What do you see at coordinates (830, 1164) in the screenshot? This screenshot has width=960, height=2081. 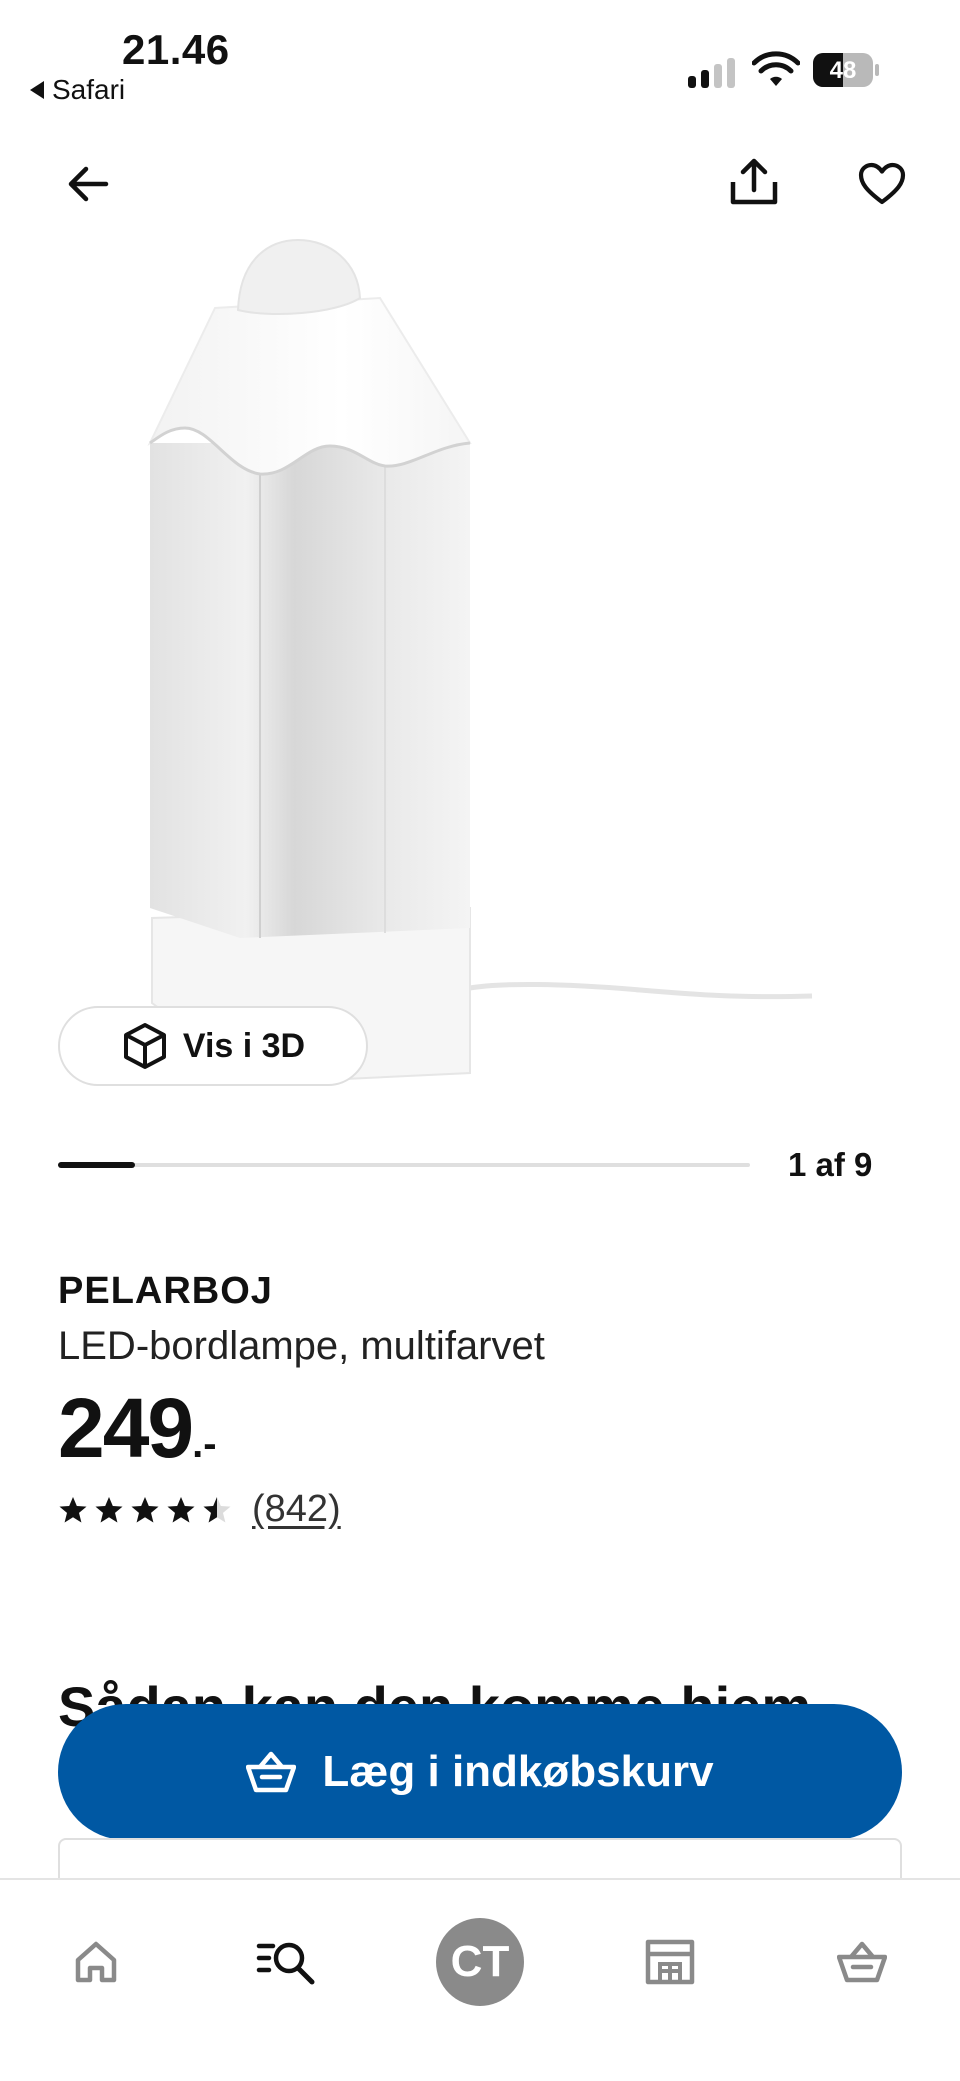 I see `gallery-counter: 1 af 9` at bounding box center [830, 1164].